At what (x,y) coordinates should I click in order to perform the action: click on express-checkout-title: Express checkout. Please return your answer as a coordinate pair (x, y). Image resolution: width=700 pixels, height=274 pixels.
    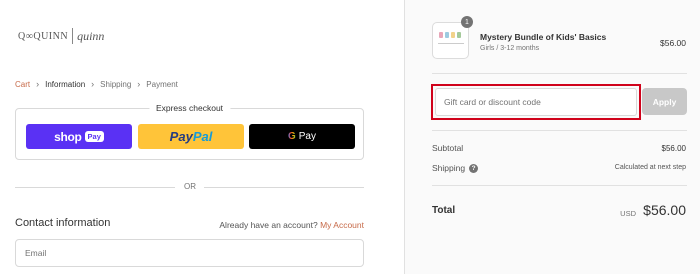
    Looking at the image, I should click on (189, 108).